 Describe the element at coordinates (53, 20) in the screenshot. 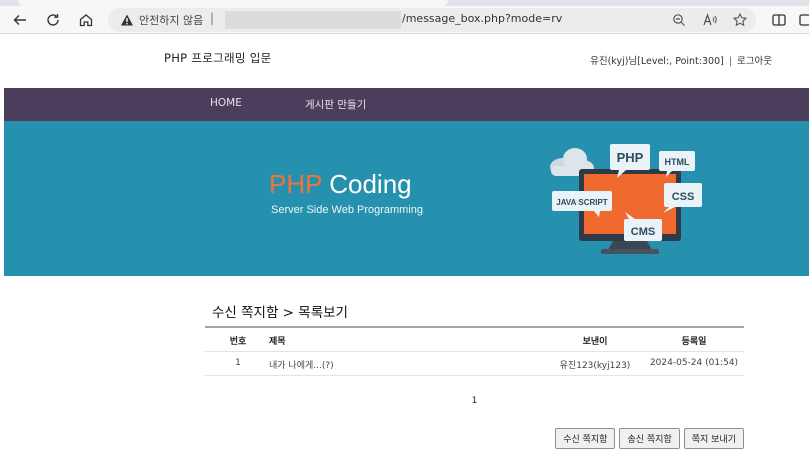

I see `reload-icon` at that location.